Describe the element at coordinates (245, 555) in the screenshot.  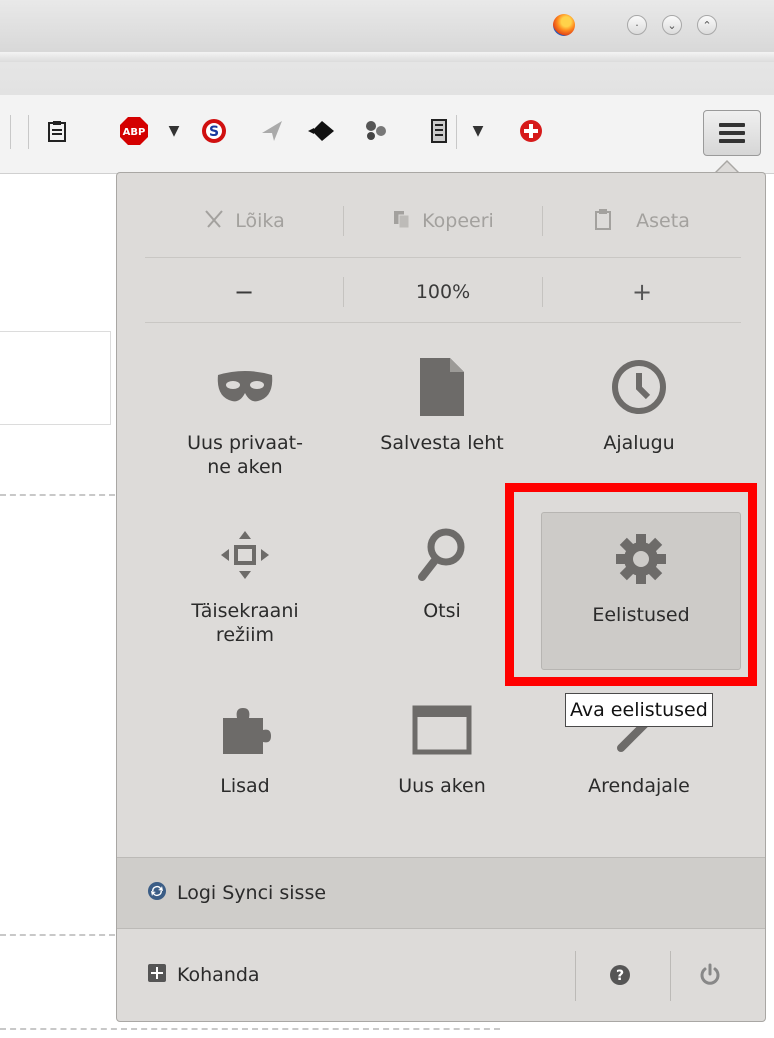
I see `fullscreen-icon` at that location.